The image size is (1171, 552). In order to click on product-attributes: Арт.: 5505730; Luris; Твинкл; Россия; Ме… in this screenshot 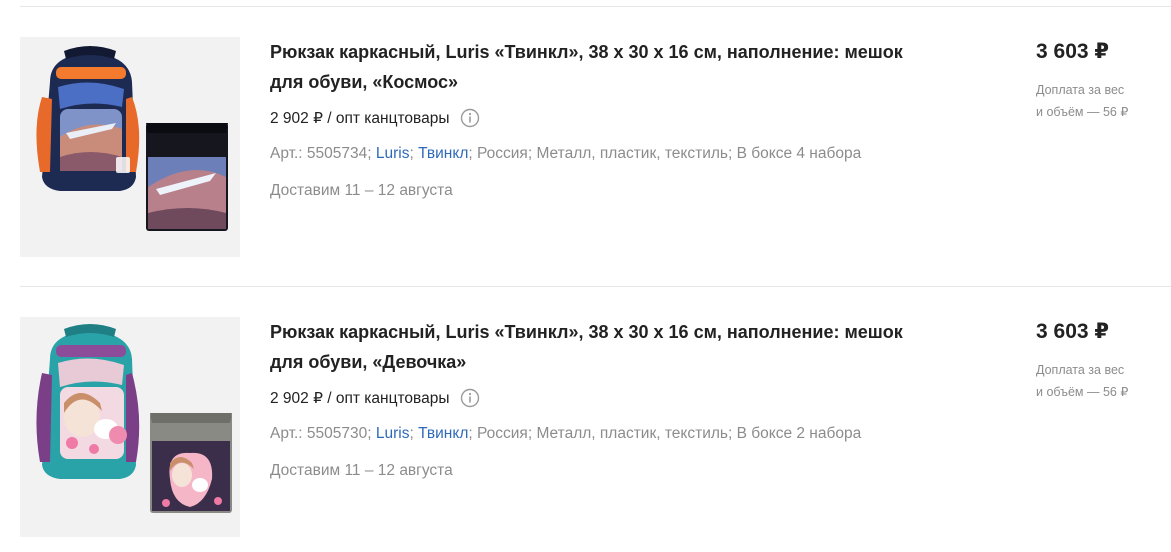, I will do `click(566, 433)`.